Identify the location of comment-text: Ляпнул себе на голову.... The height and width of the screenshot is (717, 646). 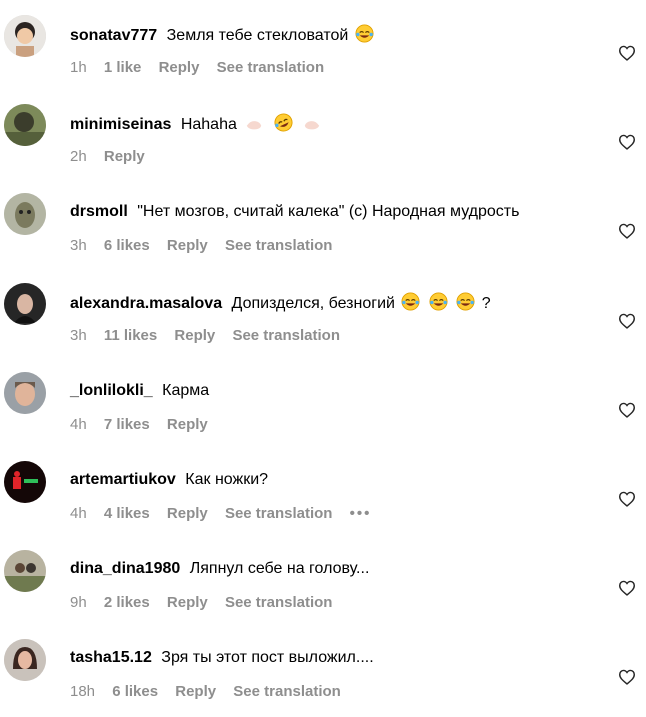
(279, 568).